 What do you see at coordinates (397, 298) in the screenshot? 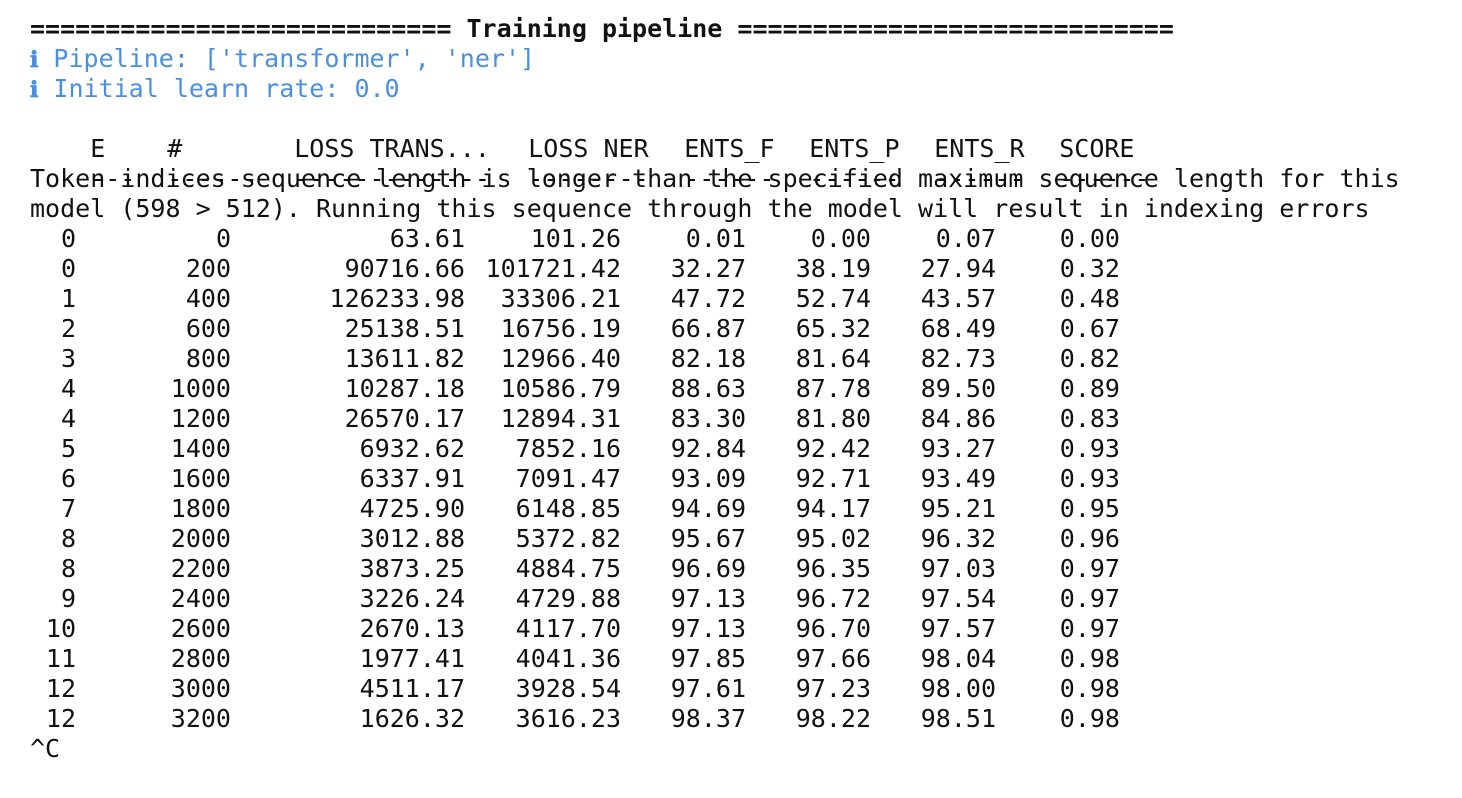
I see `cell-loss-trans: 126233.98` at bounding box center [397, 298].